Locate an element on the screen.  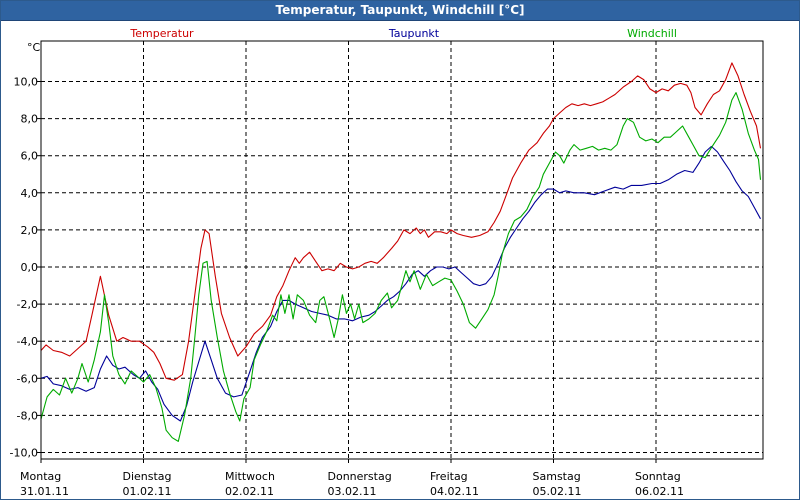
legend-entry-taupunkt: Taupunkt is located at coordinates (414, 33).